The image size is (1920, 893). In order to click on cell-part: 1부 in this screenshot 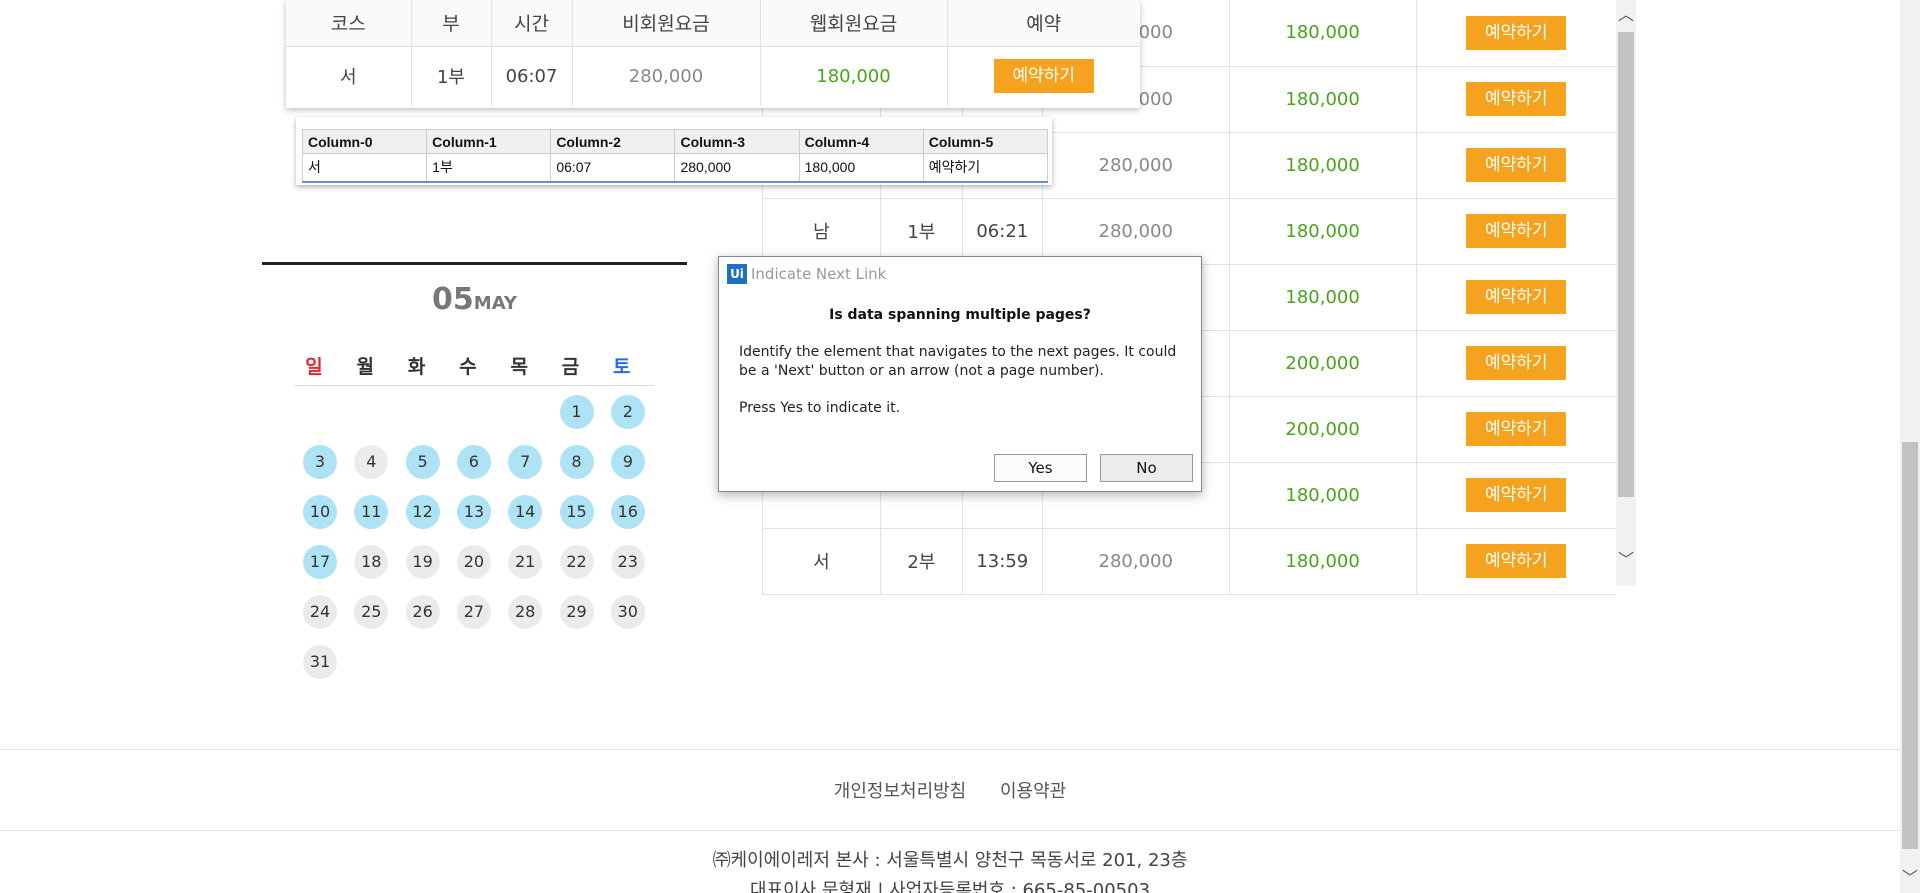, I will do `click(921, 231)`.